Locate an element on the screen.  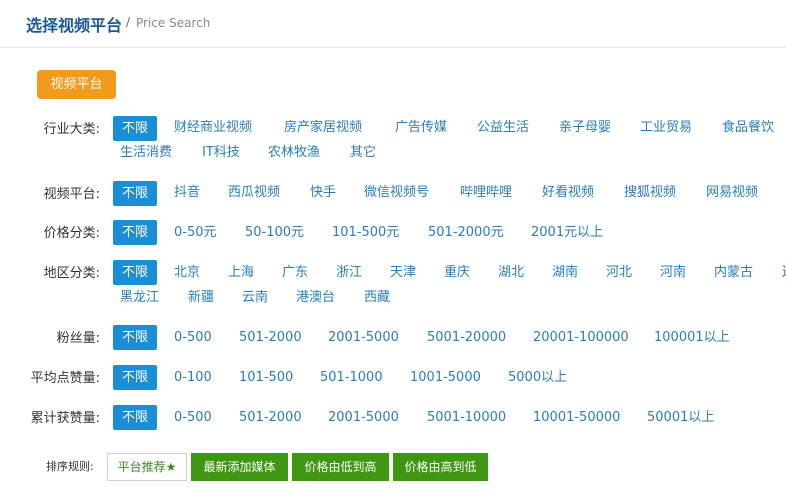
region-option: 云南 is located at coordinates (255, 298).